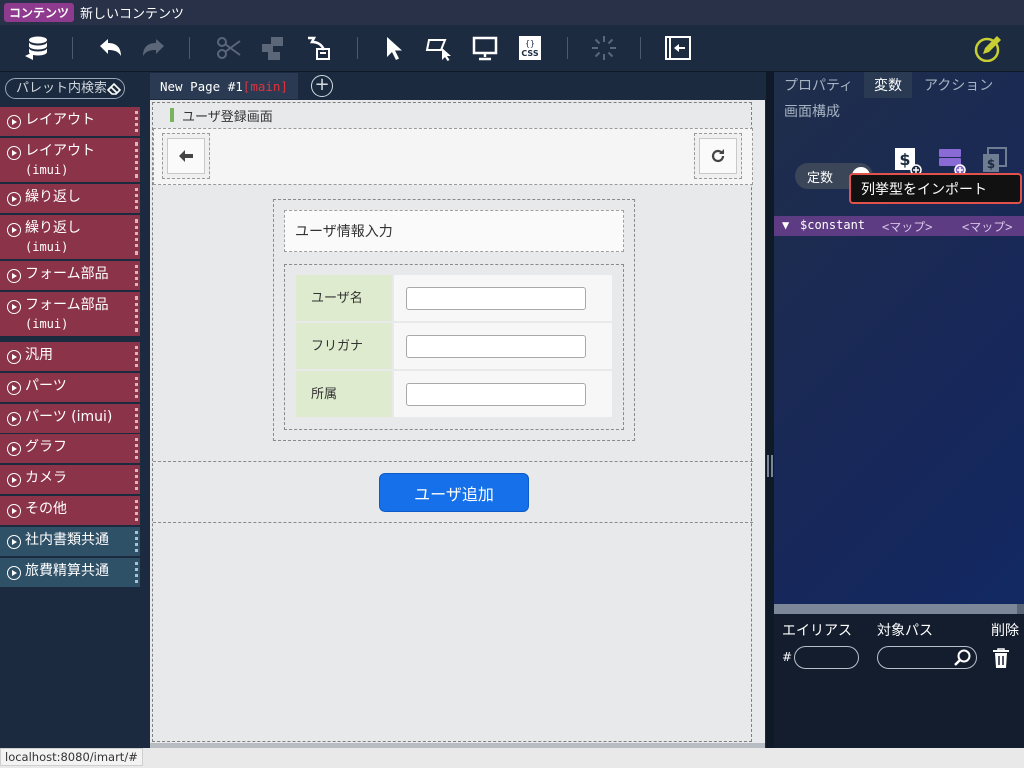  I want to click on palette-item-form-parts-imui: フォーム部品 (imui), so click(70, 314).